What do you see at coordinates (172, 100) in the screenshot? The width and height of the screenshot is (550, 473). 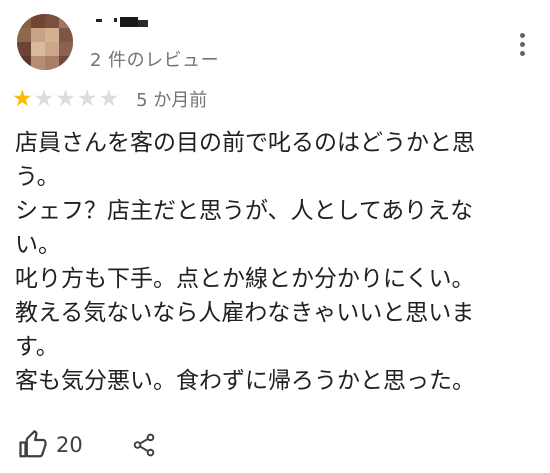 I see `review-date: 5 か月前` at bounding box center [172, 100].